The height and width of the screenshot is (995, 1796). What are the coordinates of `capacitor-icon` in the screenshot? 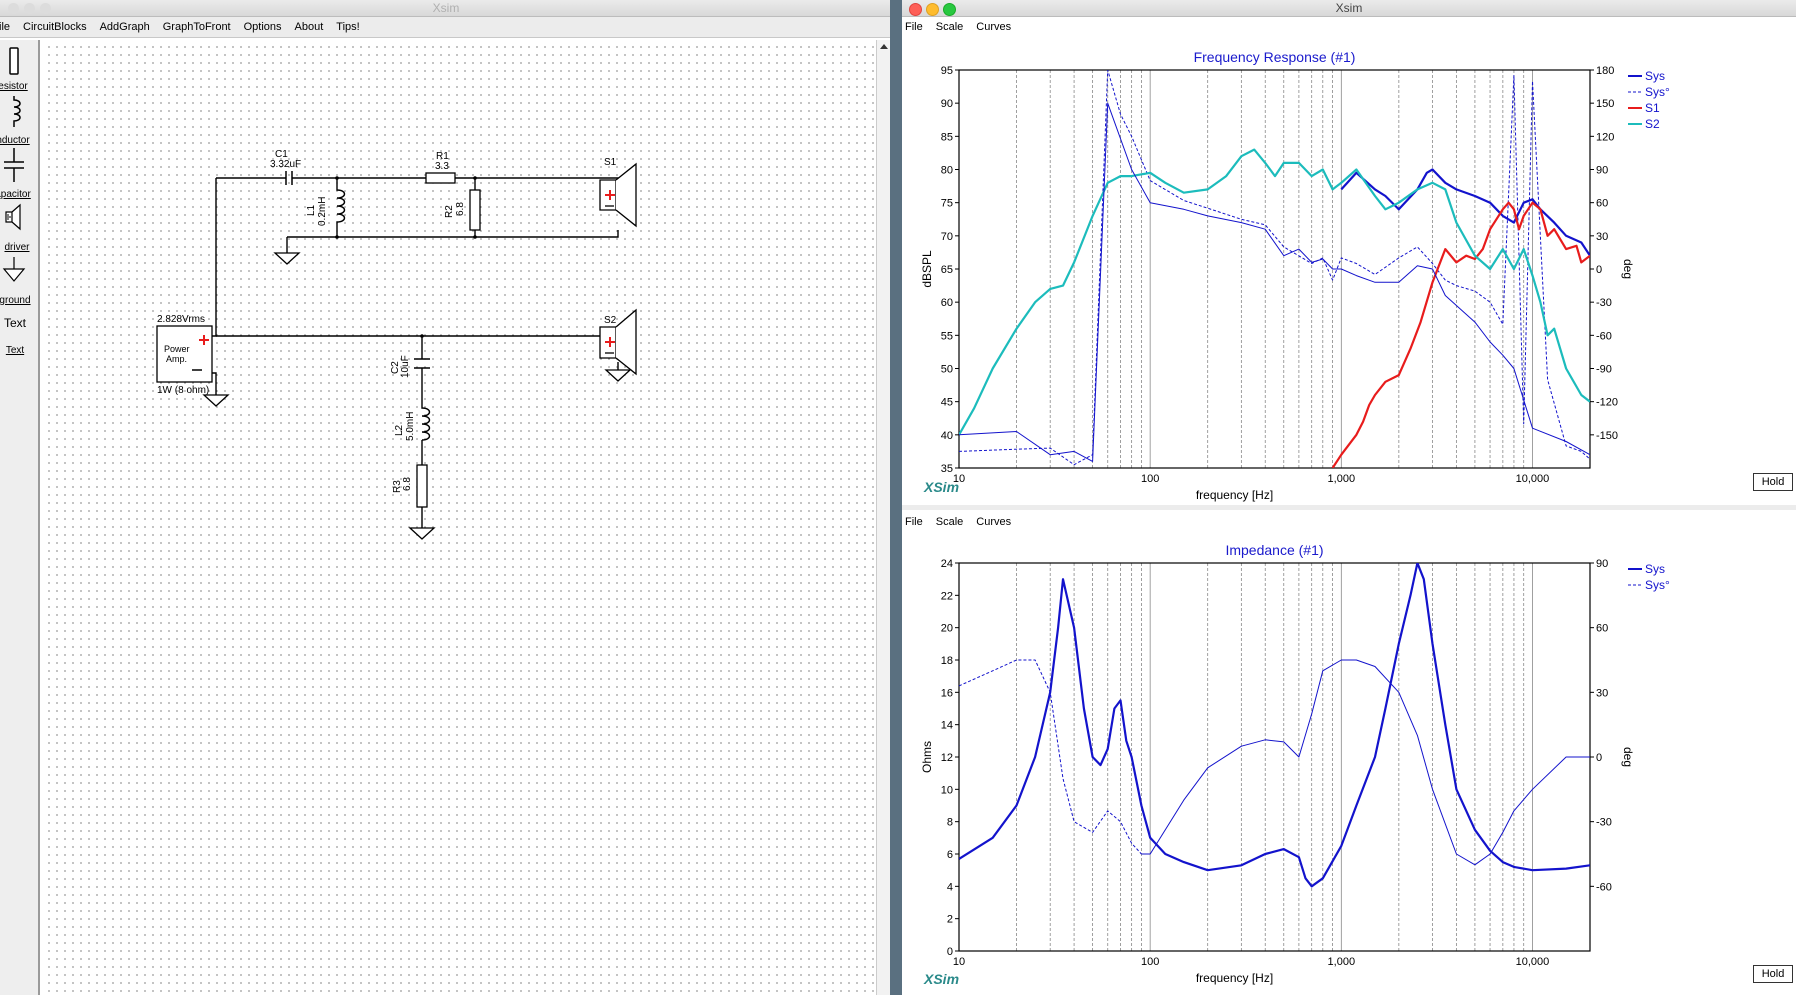 It's located at (14, 165).